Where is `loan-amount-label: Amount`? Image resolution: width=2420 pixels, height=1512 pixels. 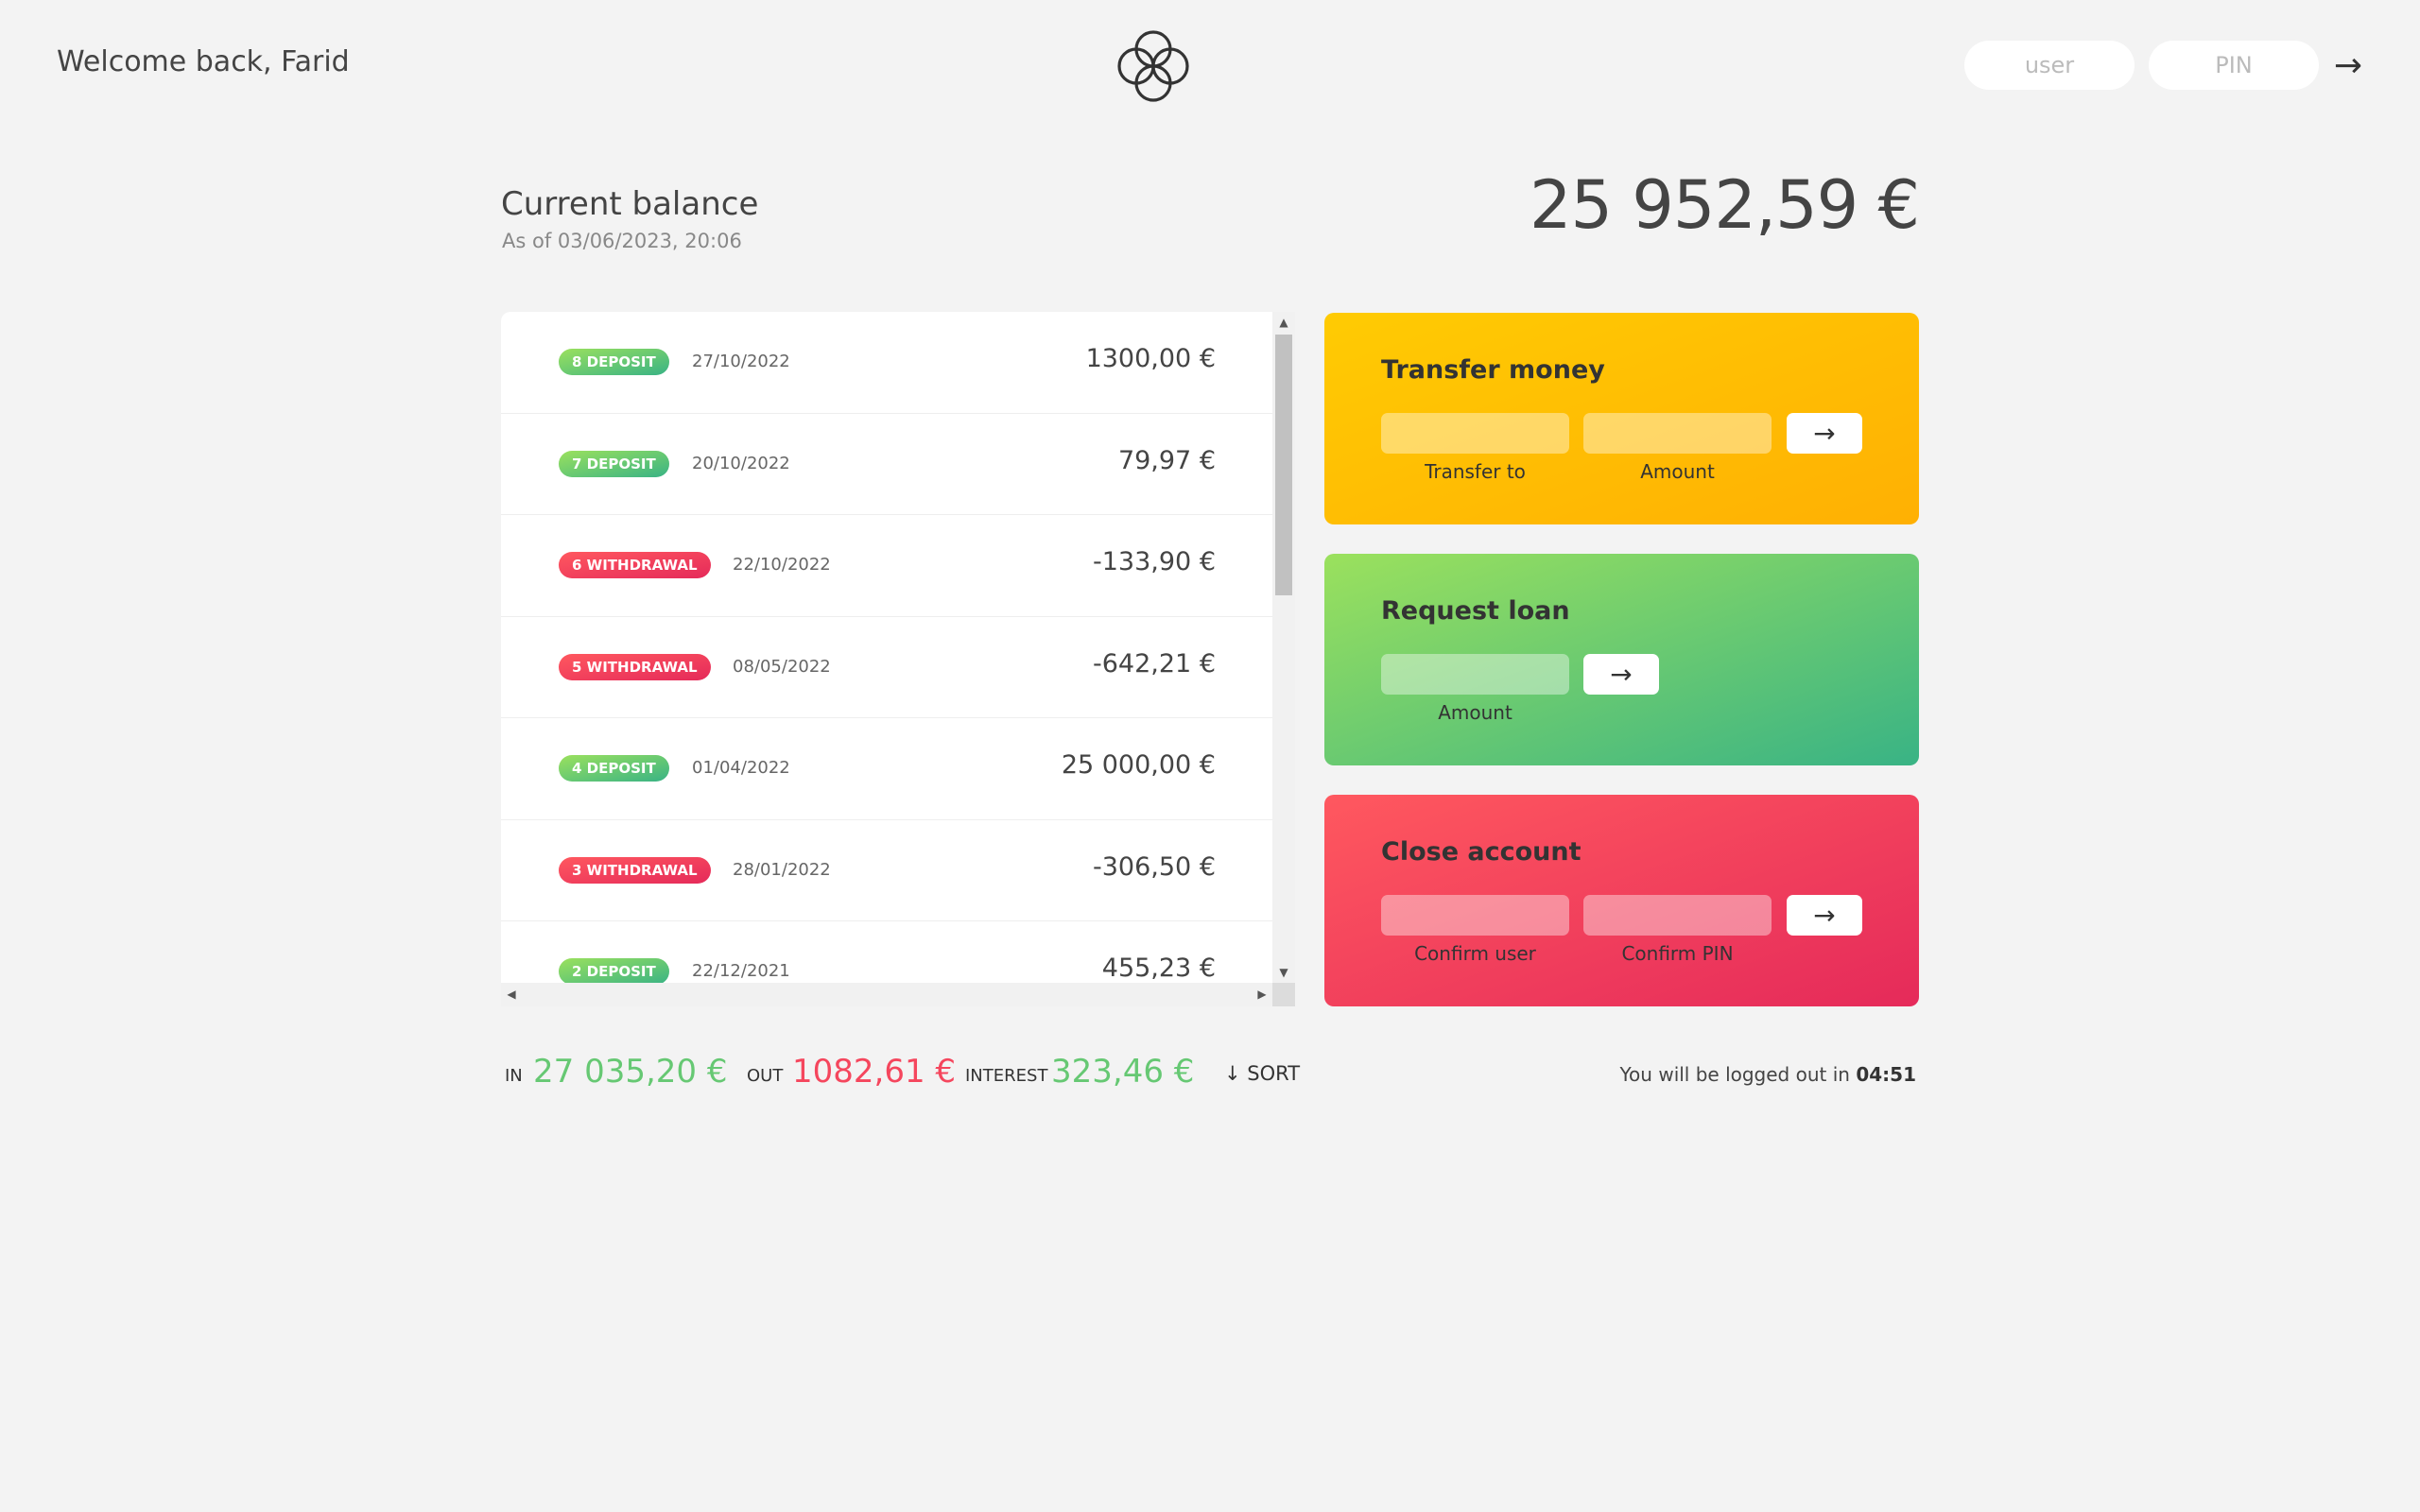
loan-amount-label: Amount is located at coordinates (1475, 712).